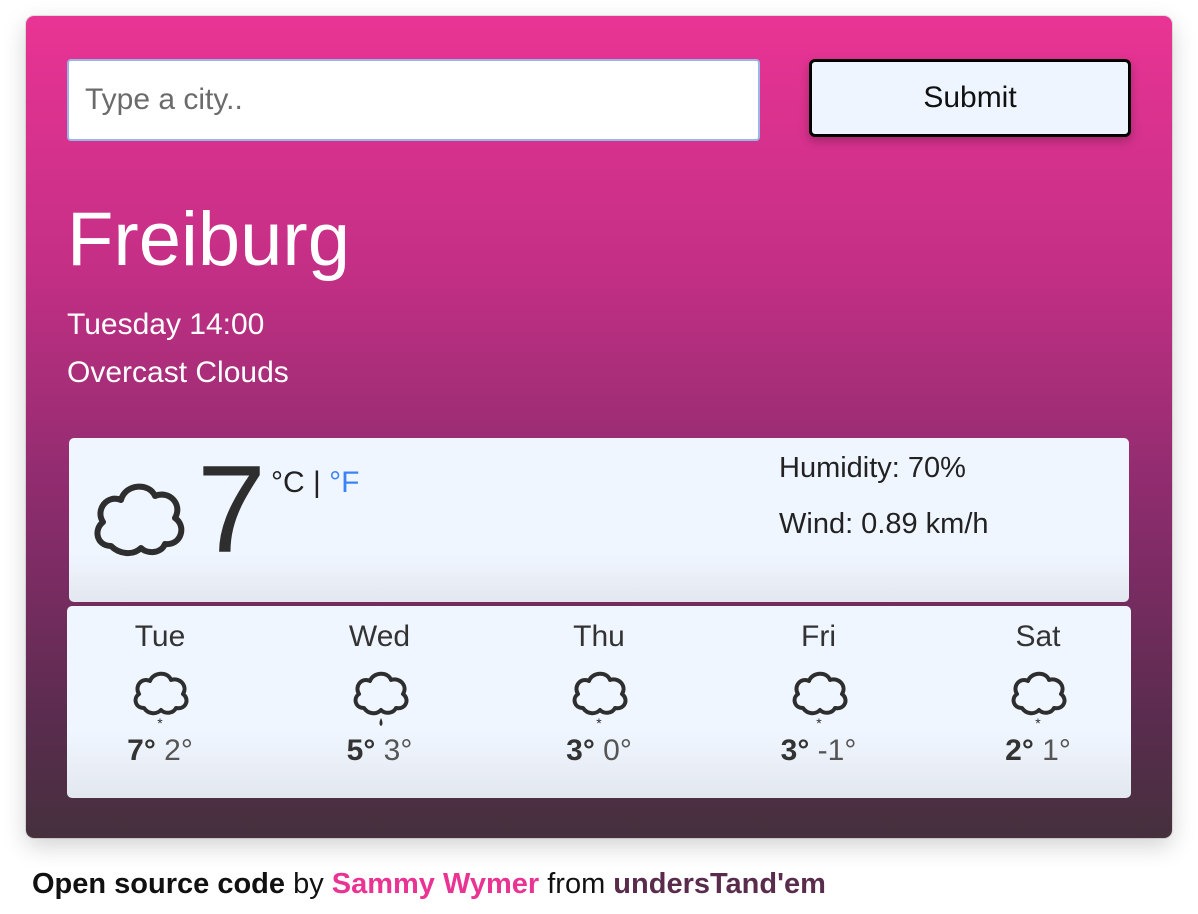  What do you see at coordinates (344, 482) in the screenshot?
I see `unit-fahrenheit-link: °F` at bounding box center [344, 482].